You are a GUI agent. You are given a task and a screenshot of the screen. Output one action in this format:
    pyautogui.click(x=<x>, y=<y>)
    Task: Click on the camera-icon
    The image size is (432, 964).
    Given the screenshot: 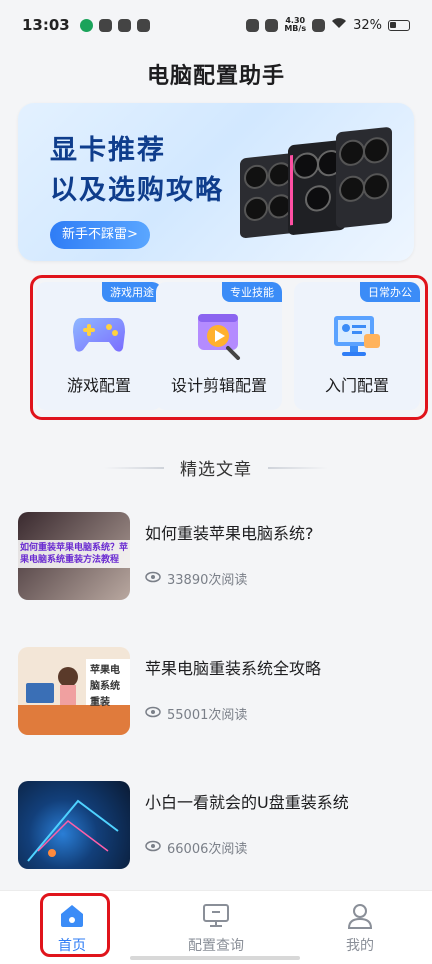 What is the action you would take?
    pyautogui.click(x=253, y=25)
    